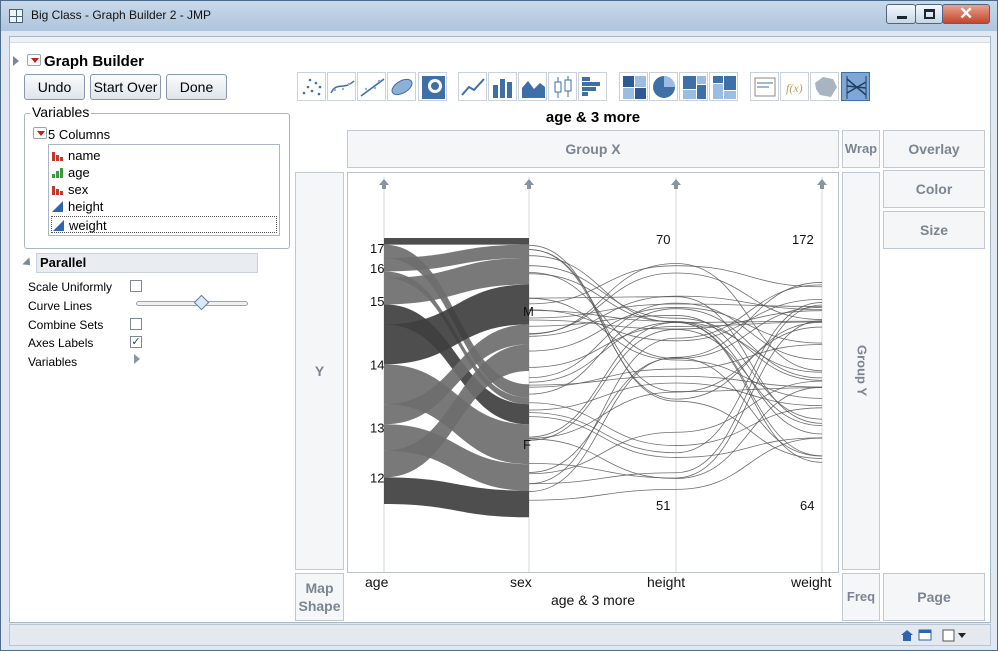 The width and height of the screenshot is (998, 651). What do you see at coordinates (562, 86) in the screenshot?
I see `box-plot-icon` at bounding box center [562, 86].